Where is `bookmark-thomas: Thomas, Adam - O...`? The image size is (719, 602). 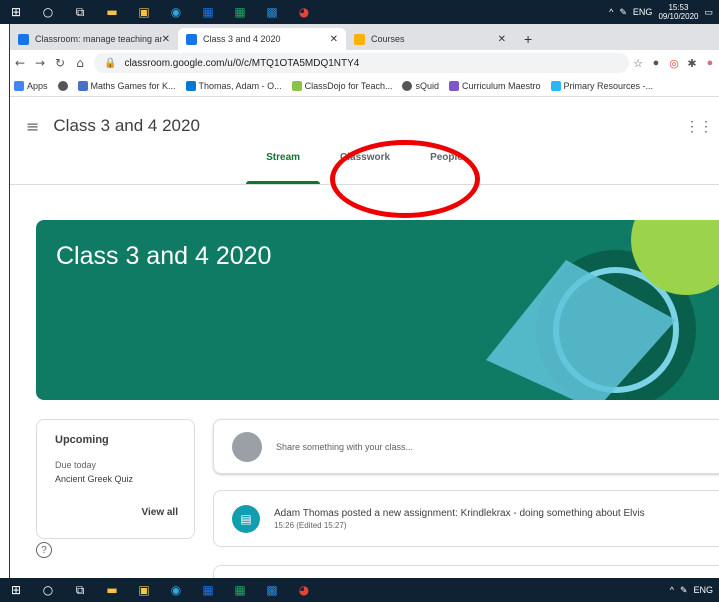
bookmark-thomas: Thomas, Adam - O... is located at coordinates (233, 86).